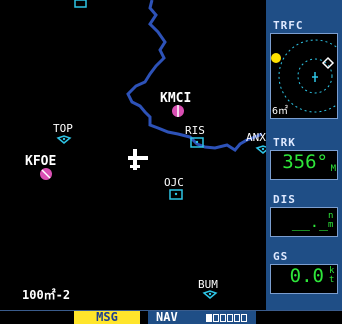 Image resolution: width=342 pixels, height=324 pixels. Describe the element at coordinates (306, 76) in the screenshot. I see `traffic-display: 6㎡` at that location.